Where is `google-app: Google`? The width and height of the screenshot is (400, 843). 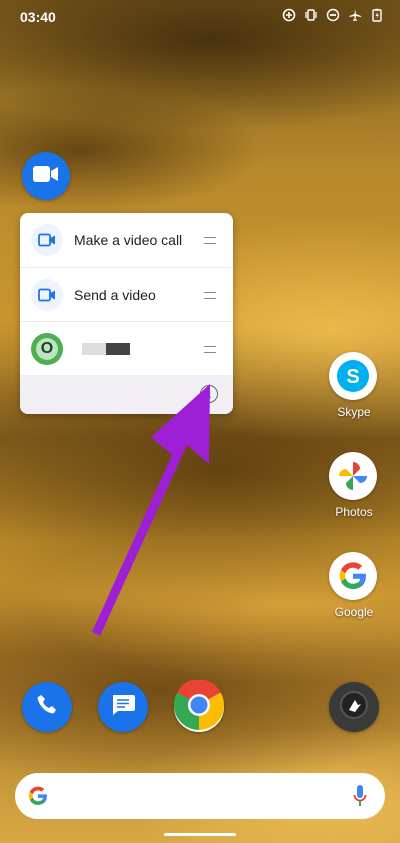
google-app: Google is located at coordinates (354, 585).